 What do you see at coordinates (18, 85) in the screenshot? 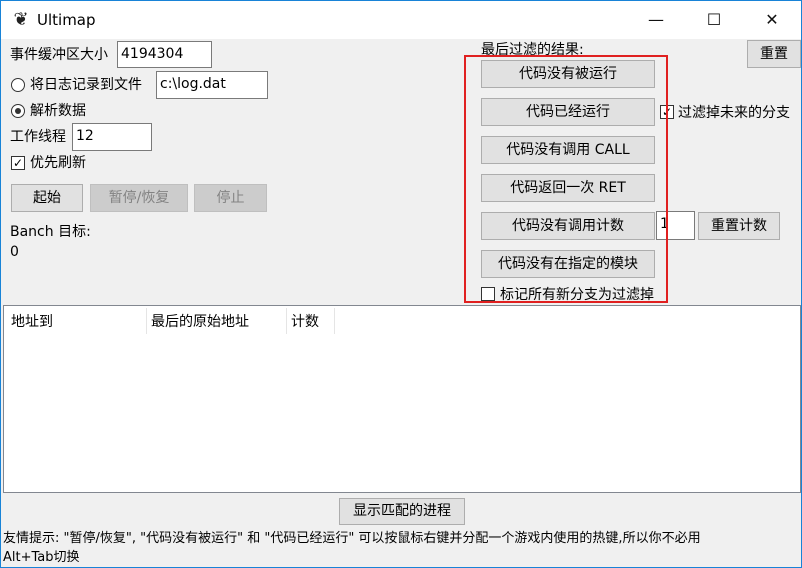
I see `log-to-file-radio` at bounding box center [18, 85].